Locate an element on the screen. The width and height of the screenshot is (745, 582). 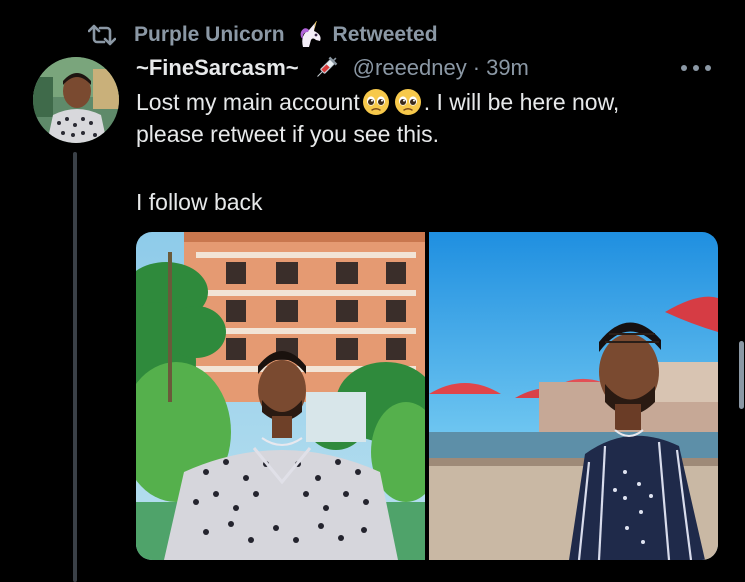
tweet-text-line-2: please retweet if you see this. is located at coordinates (287, 134).